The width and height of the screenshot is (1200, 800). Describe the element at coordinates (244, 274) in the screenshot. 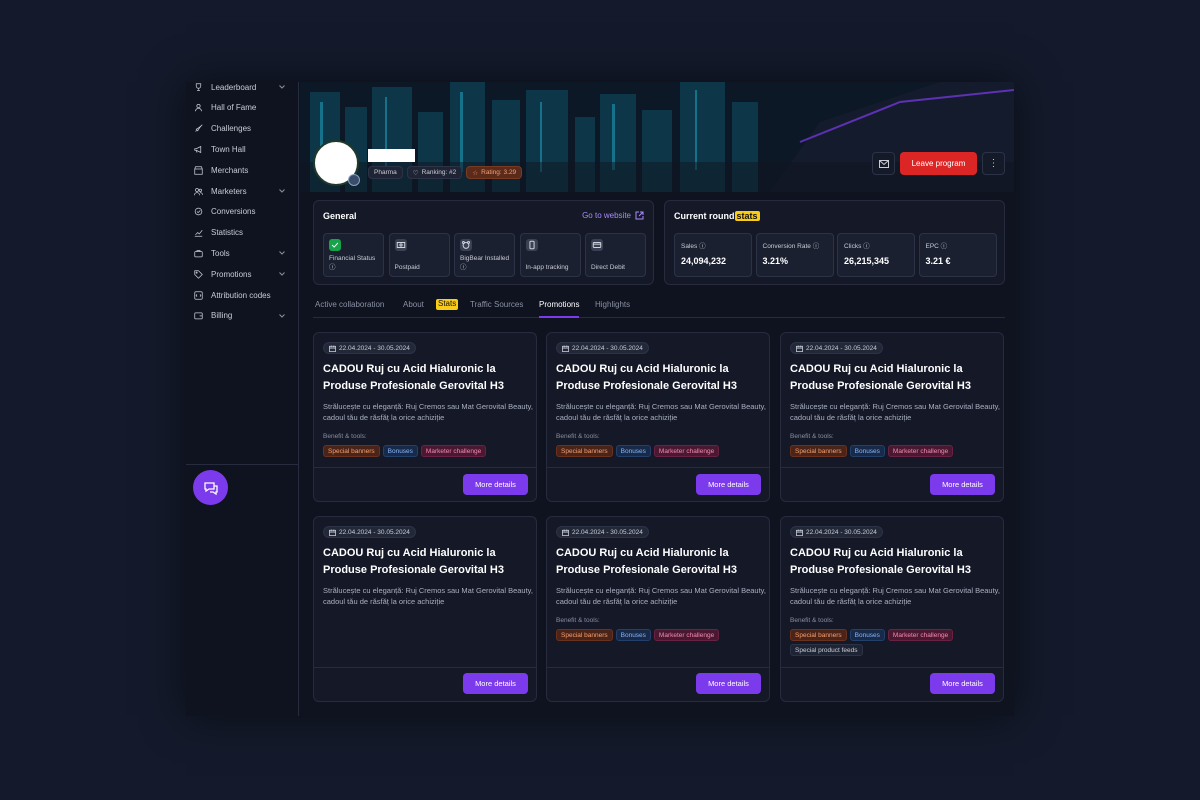

I see `sidebar-item-promotions: Promotions` at that location.